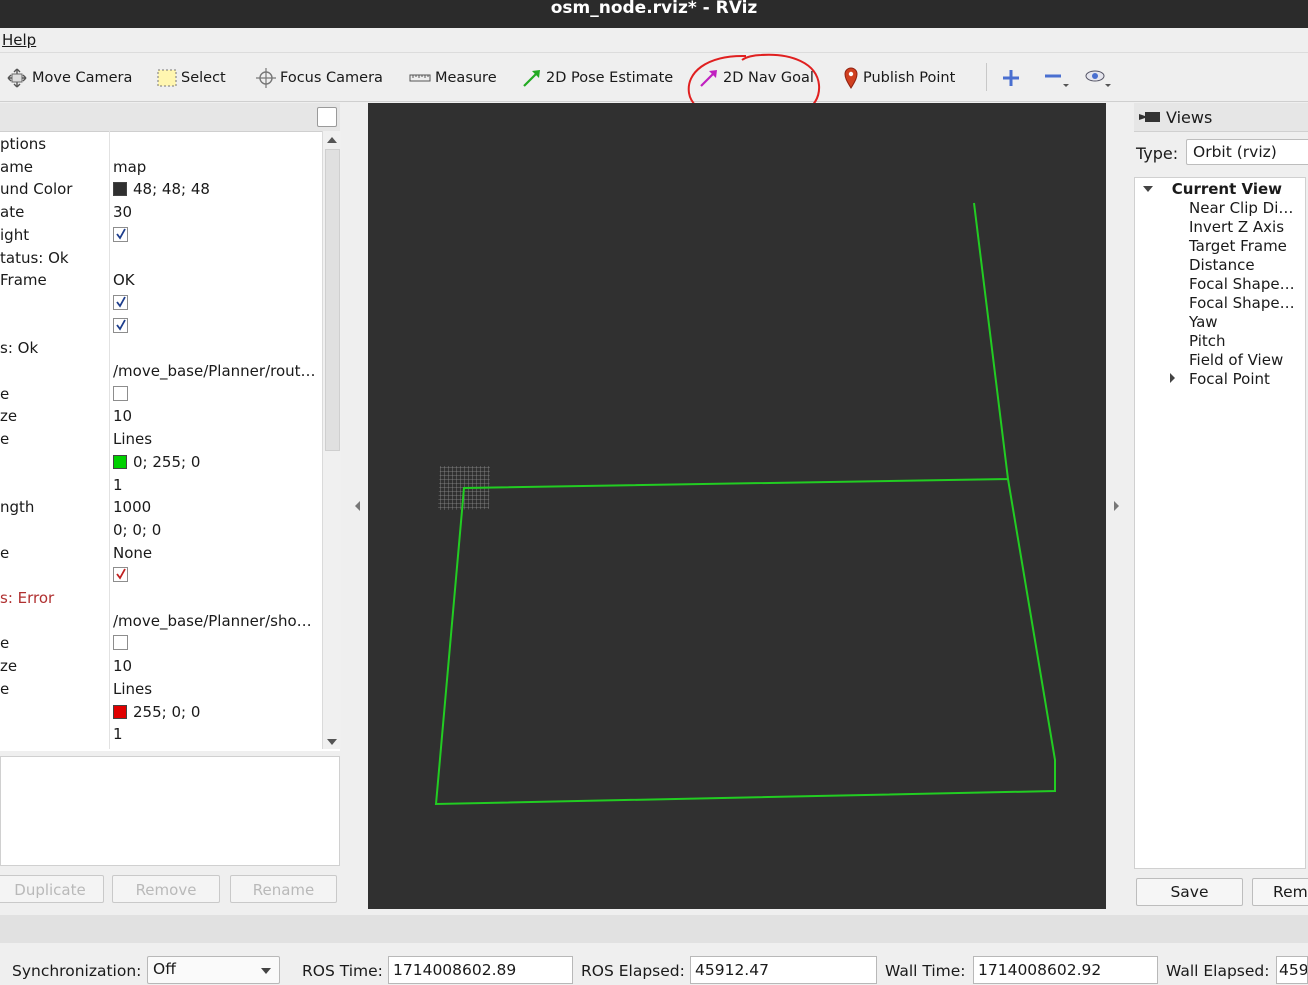  Describe the element at coordinates (52, 889) in the screenshot. I see `duplicate-button: Duplicate` at that location.